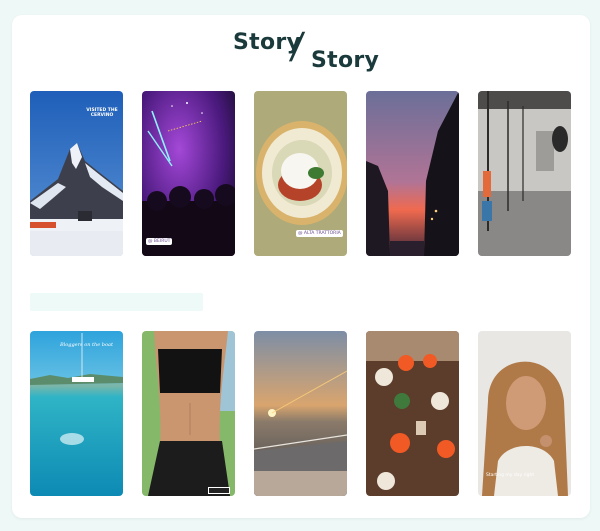 The width and height of the screenshot is (600, 531). What do you see at coordinates (159, 241) in the screenshot?
I see `concert-tag: @ BEIRUT` at bounding box center [159, 241].